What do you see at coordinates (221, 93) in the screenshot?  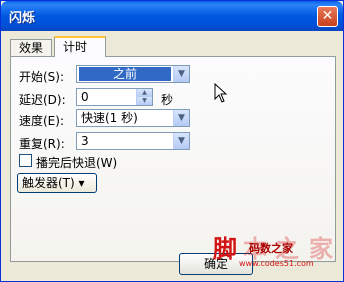 I see `cursor-icon` at bounding box center [221, 93].